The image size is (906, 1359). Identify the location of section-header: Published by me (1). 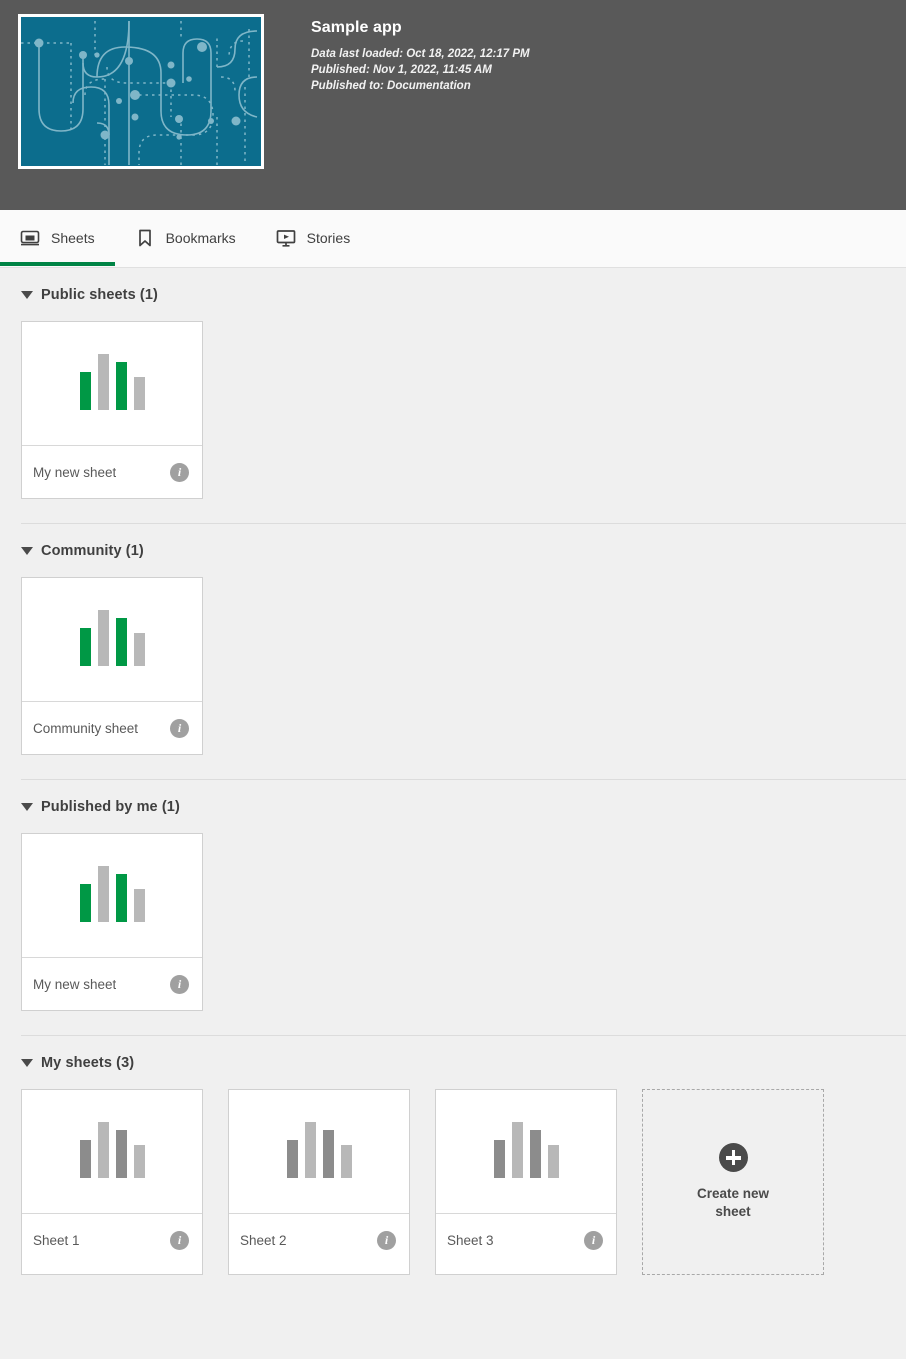
(453, 806).